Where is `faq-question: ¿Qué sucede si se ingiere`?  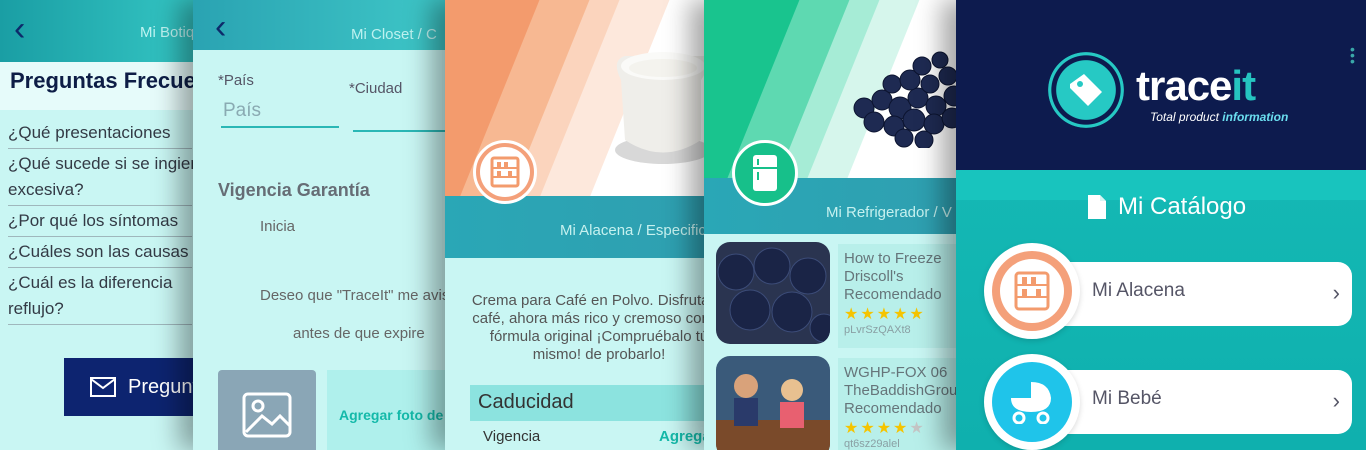 faq-question: ¿Qué sucede si se ingiere is located at coordinates (104, 162).